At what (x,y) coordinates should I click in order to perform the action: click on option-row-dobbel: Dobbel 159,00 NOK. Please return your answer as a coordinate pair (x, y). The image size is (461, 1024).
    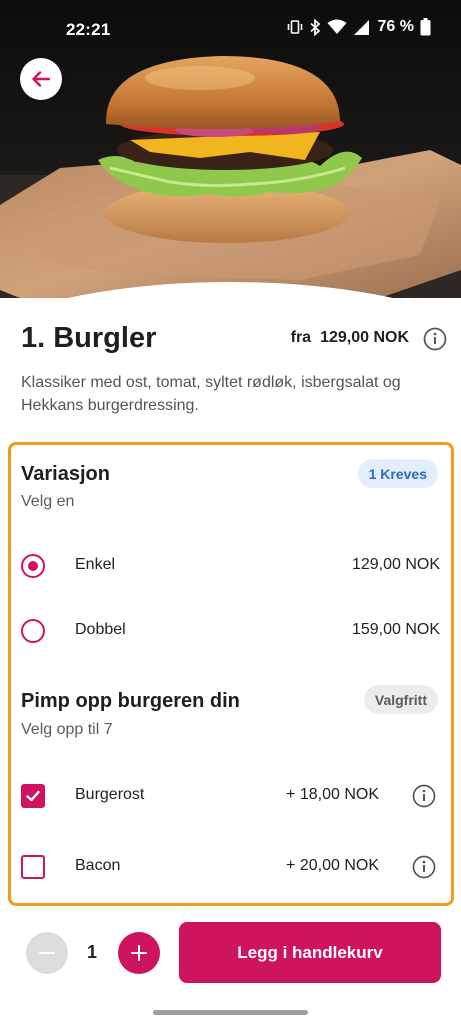
    Looking at the image, I should click on (231, 631).